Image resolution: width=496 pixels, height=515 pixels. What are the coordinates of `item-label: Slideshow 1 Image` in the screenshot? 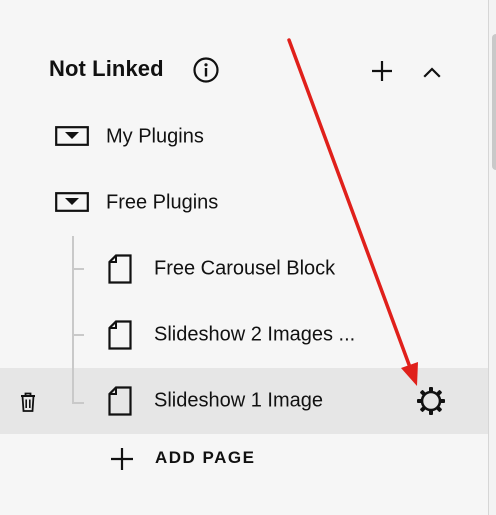 It's located at (238, 400).